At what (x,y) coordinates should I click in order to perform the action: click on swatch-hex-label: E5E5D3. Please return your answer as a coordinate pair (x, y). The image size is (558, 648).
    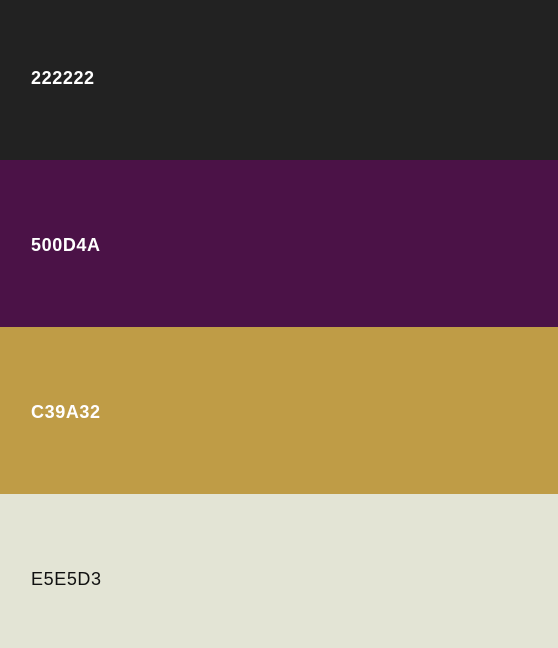
    Looking at the image, I should click on (66, 579).